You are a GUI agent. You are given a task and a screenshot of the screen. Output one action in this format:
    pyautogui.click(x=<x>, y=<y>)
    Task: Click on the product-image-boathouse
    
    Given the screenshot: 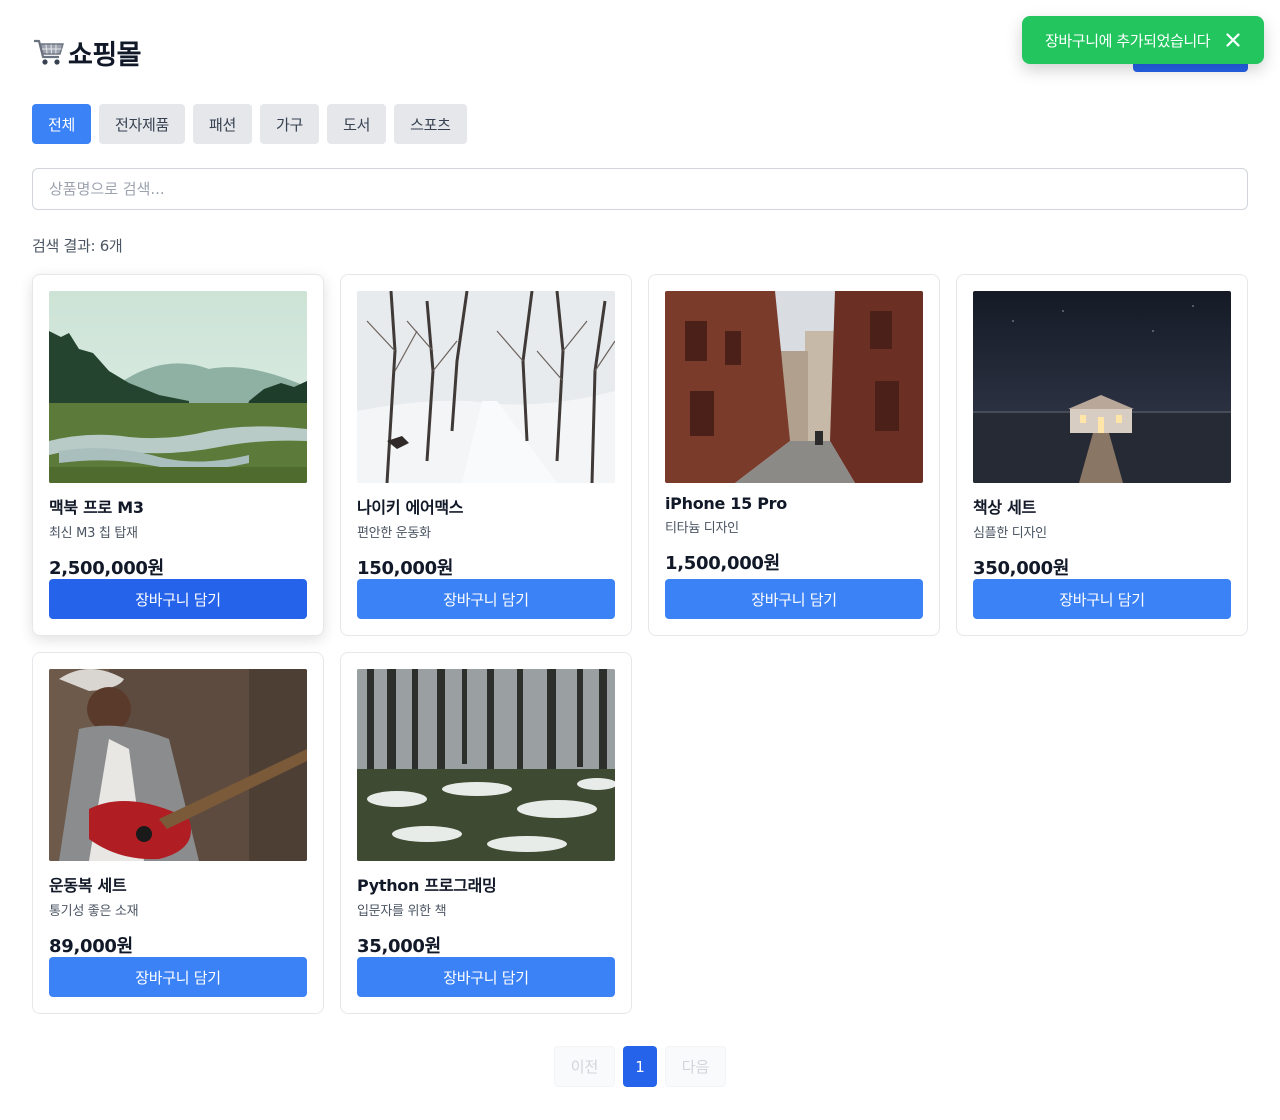 What is the action you would take?
    pyautogui.click(x=1102, y=387)
    